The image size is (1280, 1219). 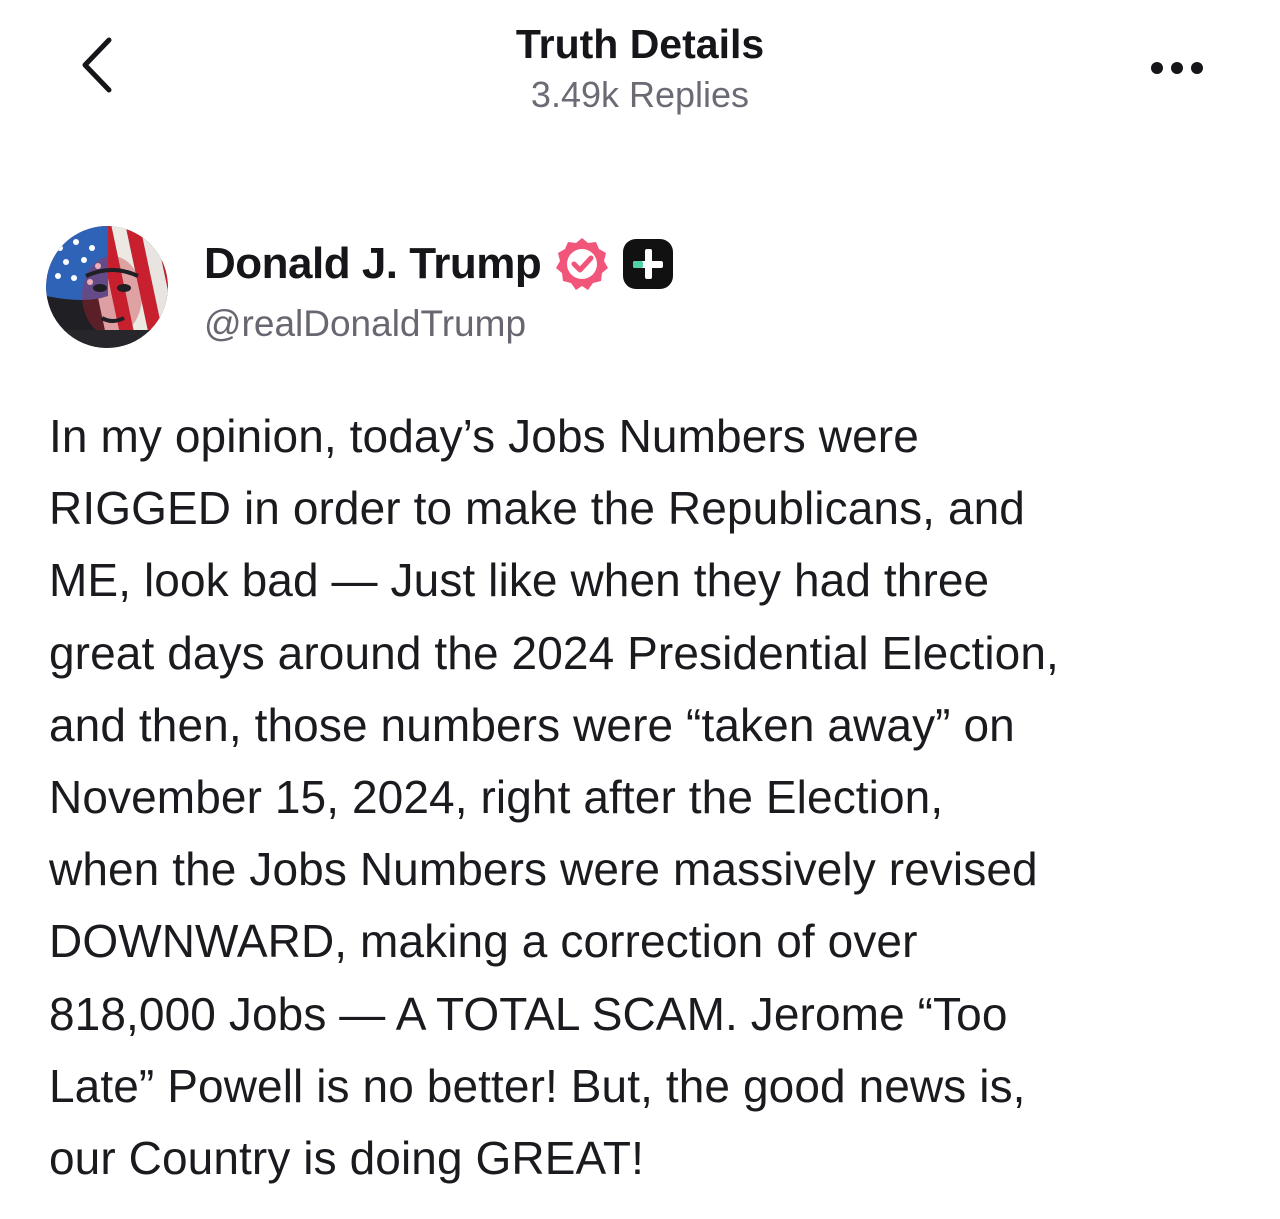 I want to click on post-author: Donald J. Trump @realDonaldTrump, so click(x=646, y=289).